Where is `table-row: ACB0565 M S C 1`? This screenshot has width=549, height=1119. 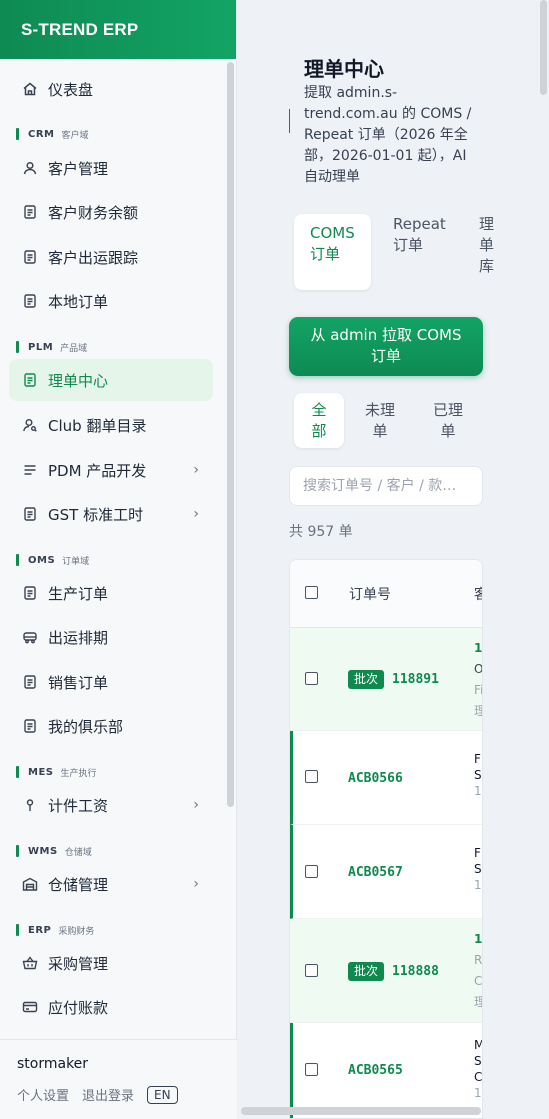 table-row: ACB0565 M S C 1 is located at coordinates (386, 1070).